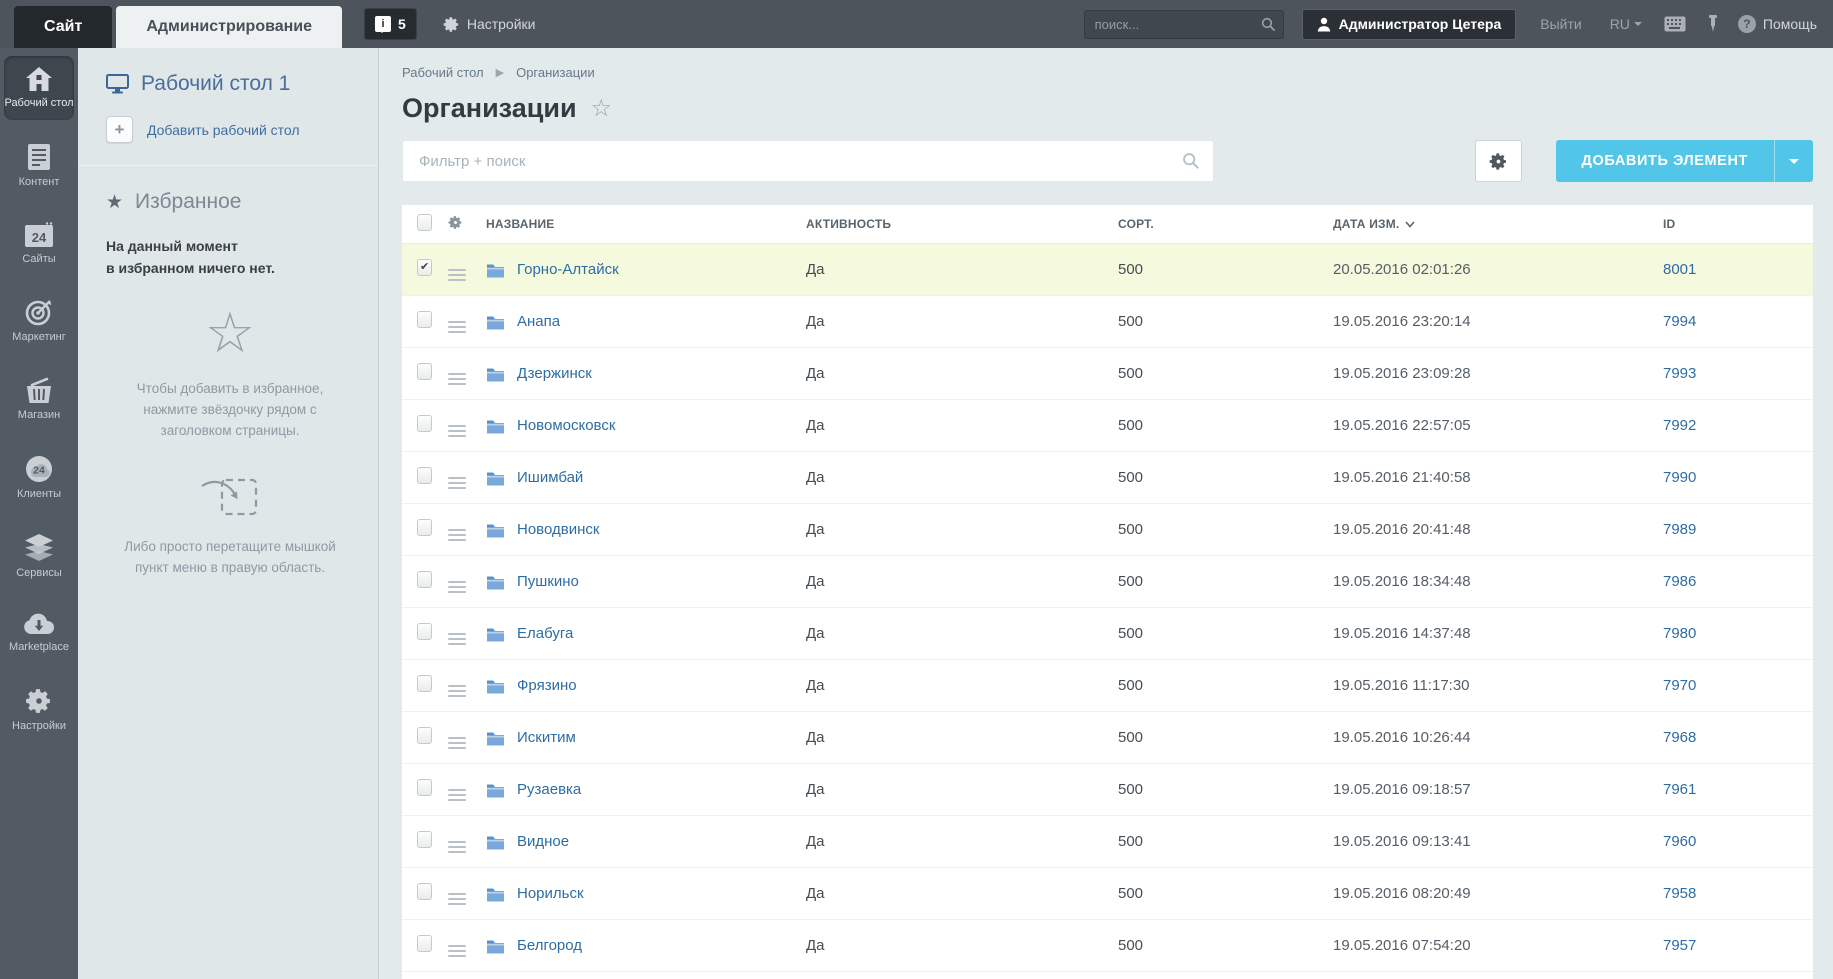  Describe the element at coordinates (1626, 24) in the screenshot. I see `language-selector: RU` at that location.